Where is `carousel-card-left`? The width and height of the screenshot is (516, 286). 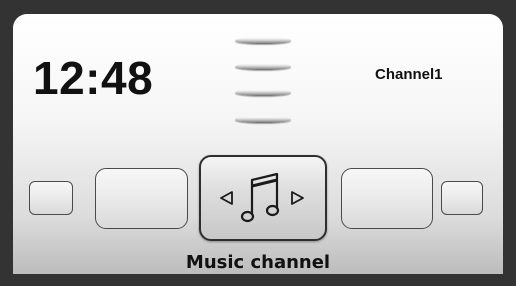 carousel-card-left is located at coordinates (141, 198).